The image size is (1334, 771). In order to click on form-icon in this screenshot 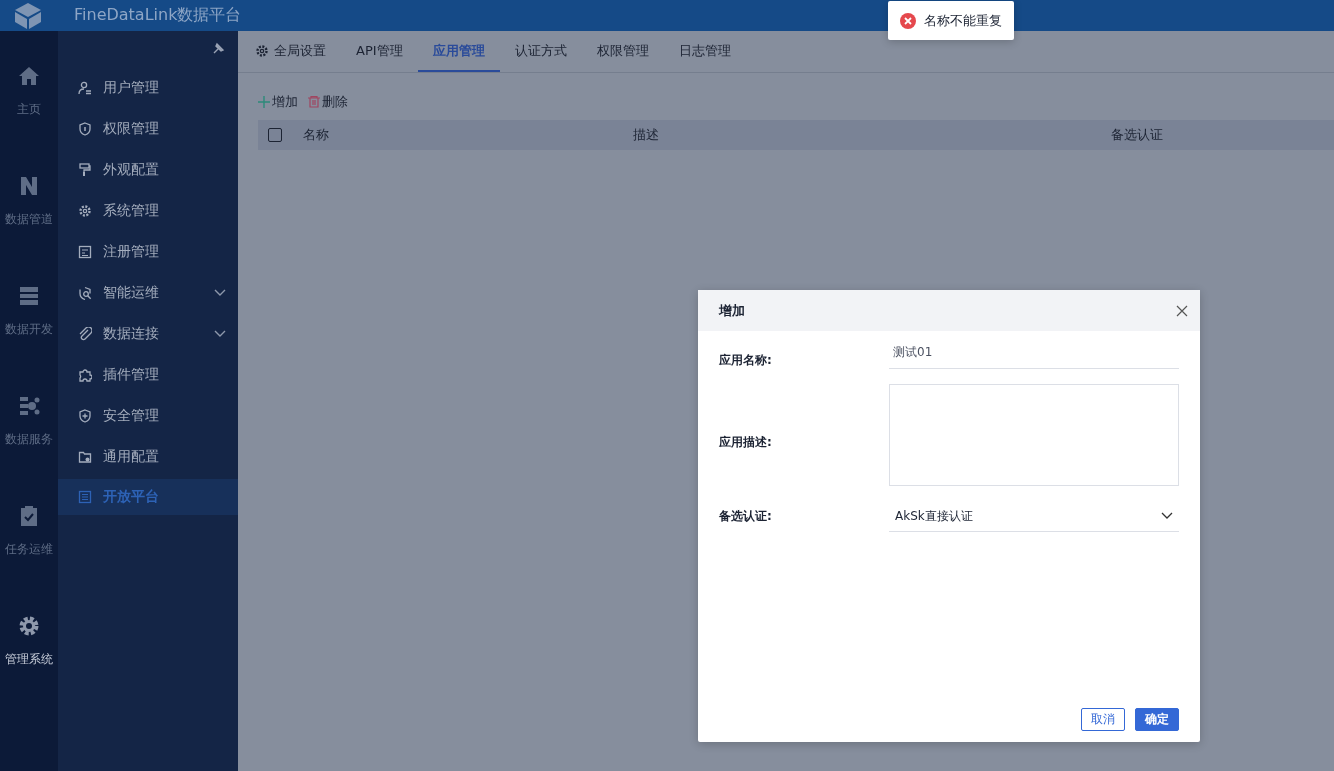, I will do `click(85, 251)`.